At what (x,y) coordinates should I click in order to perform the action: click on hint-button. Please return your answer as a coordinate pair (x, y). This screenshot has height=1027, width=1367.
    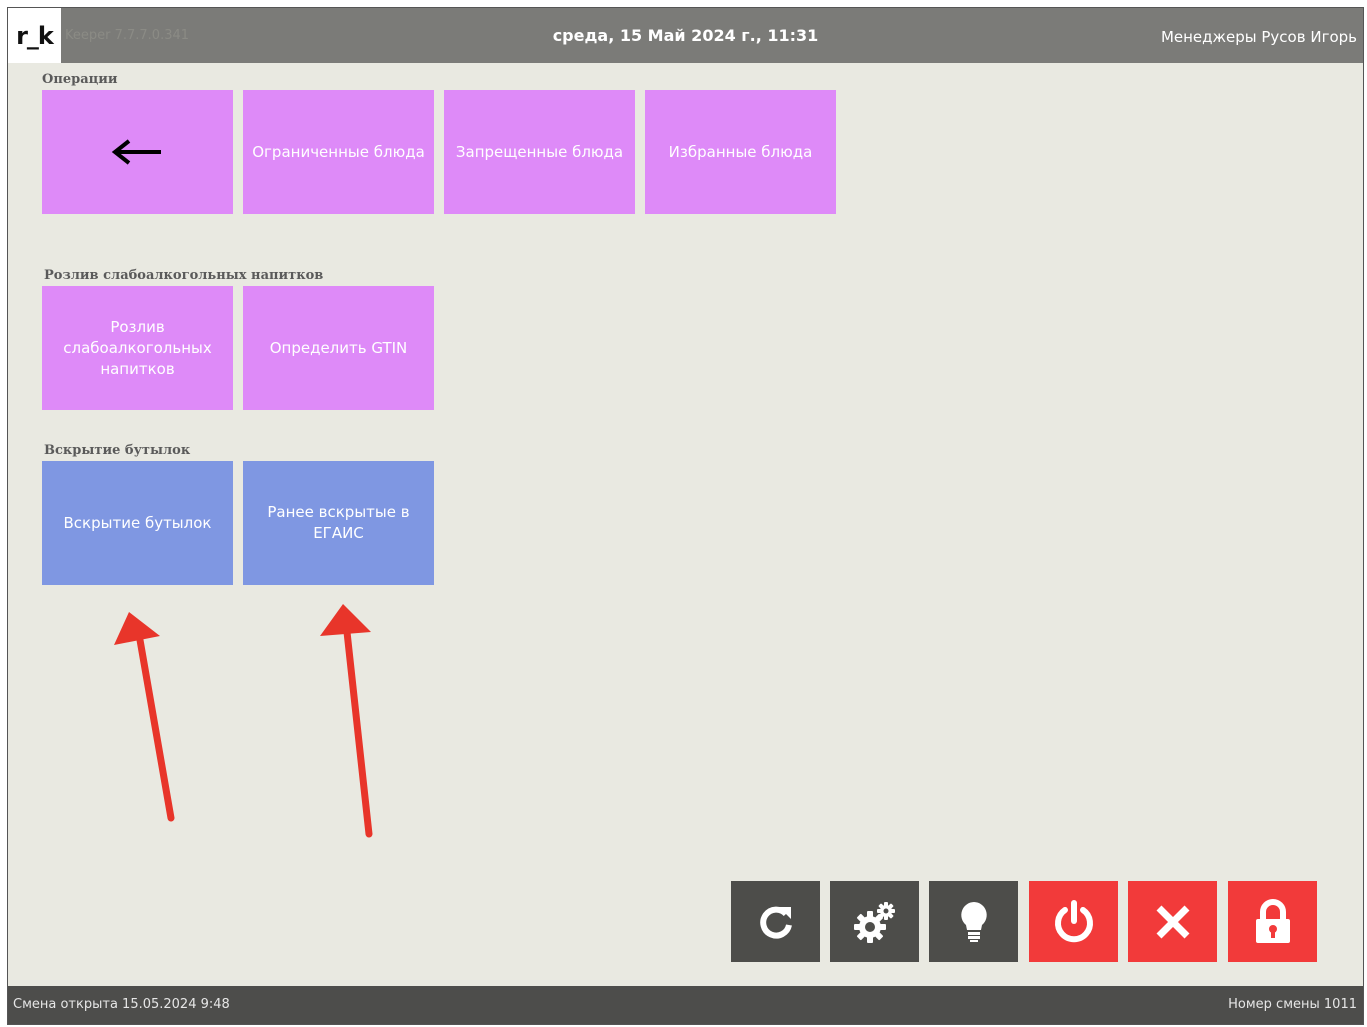
    Looking at the image, I should click on (973, 921).